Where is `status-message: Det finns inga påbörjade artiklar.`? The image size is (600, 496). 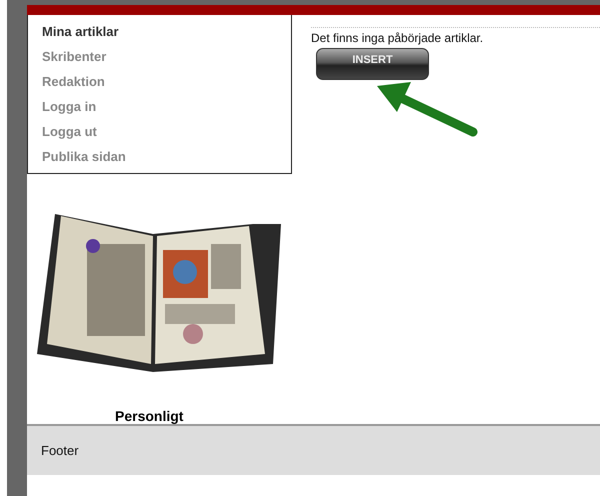
status-message: Det finns inga påbörjade artiklar. is located at coordinates (397, 38).